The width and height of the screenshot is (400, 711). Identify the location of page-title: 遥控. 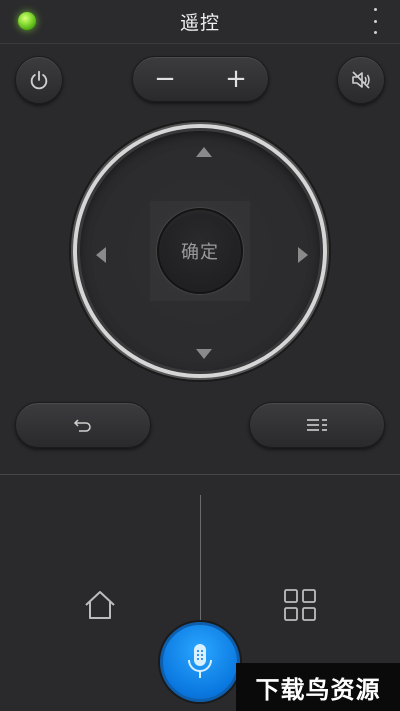
(199, 23).